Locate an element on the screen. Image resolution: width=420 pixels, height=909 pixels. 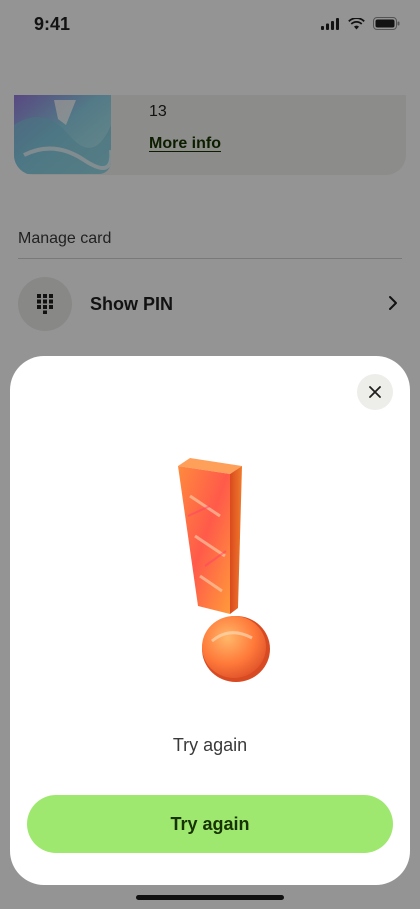
close-button is located at coordinates (375, 392).